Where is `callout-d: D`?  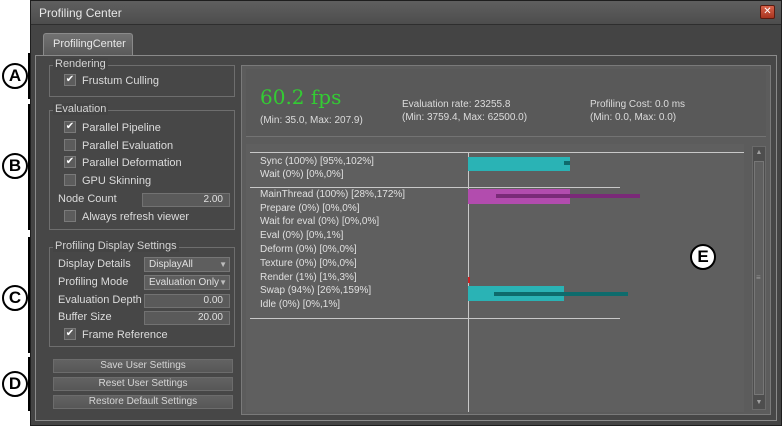
callout-d: D is located at coordinates (15, 384).